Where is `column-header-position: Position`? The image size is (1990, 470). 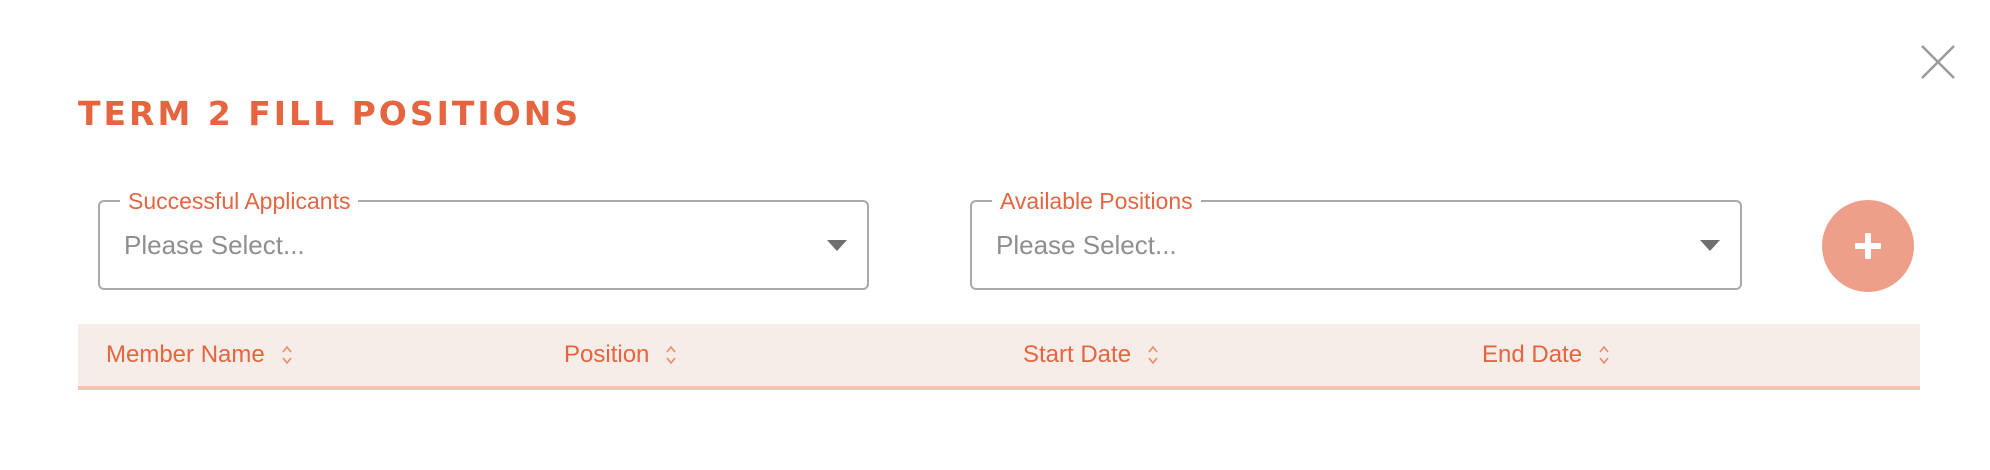
column-header-position: Position is located at coordinates (620, 355).